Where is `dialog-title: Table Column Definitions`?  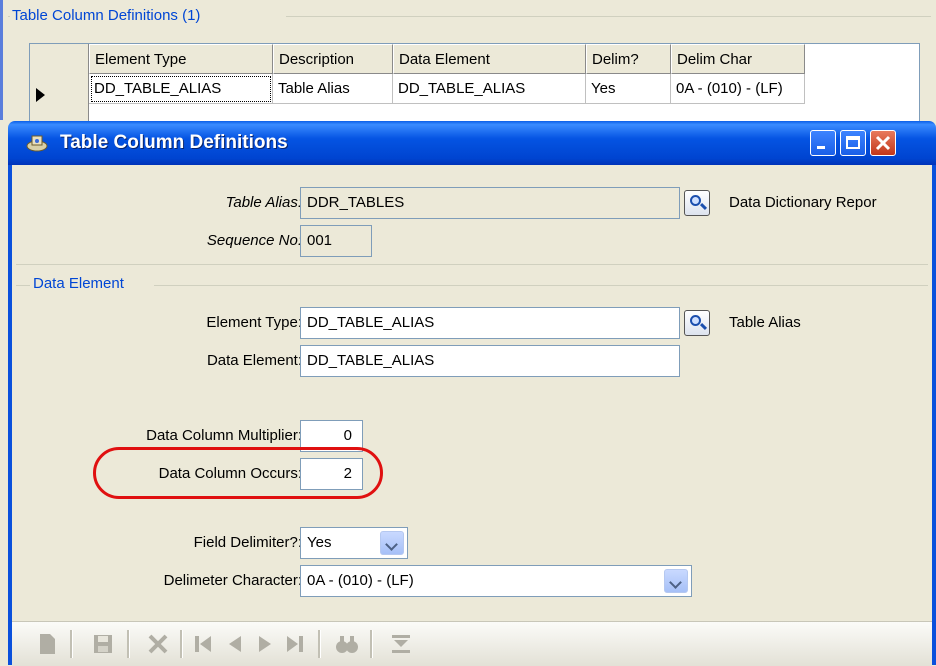 dialog-title: Table Column Definitions is located at coordinates (174, 142).